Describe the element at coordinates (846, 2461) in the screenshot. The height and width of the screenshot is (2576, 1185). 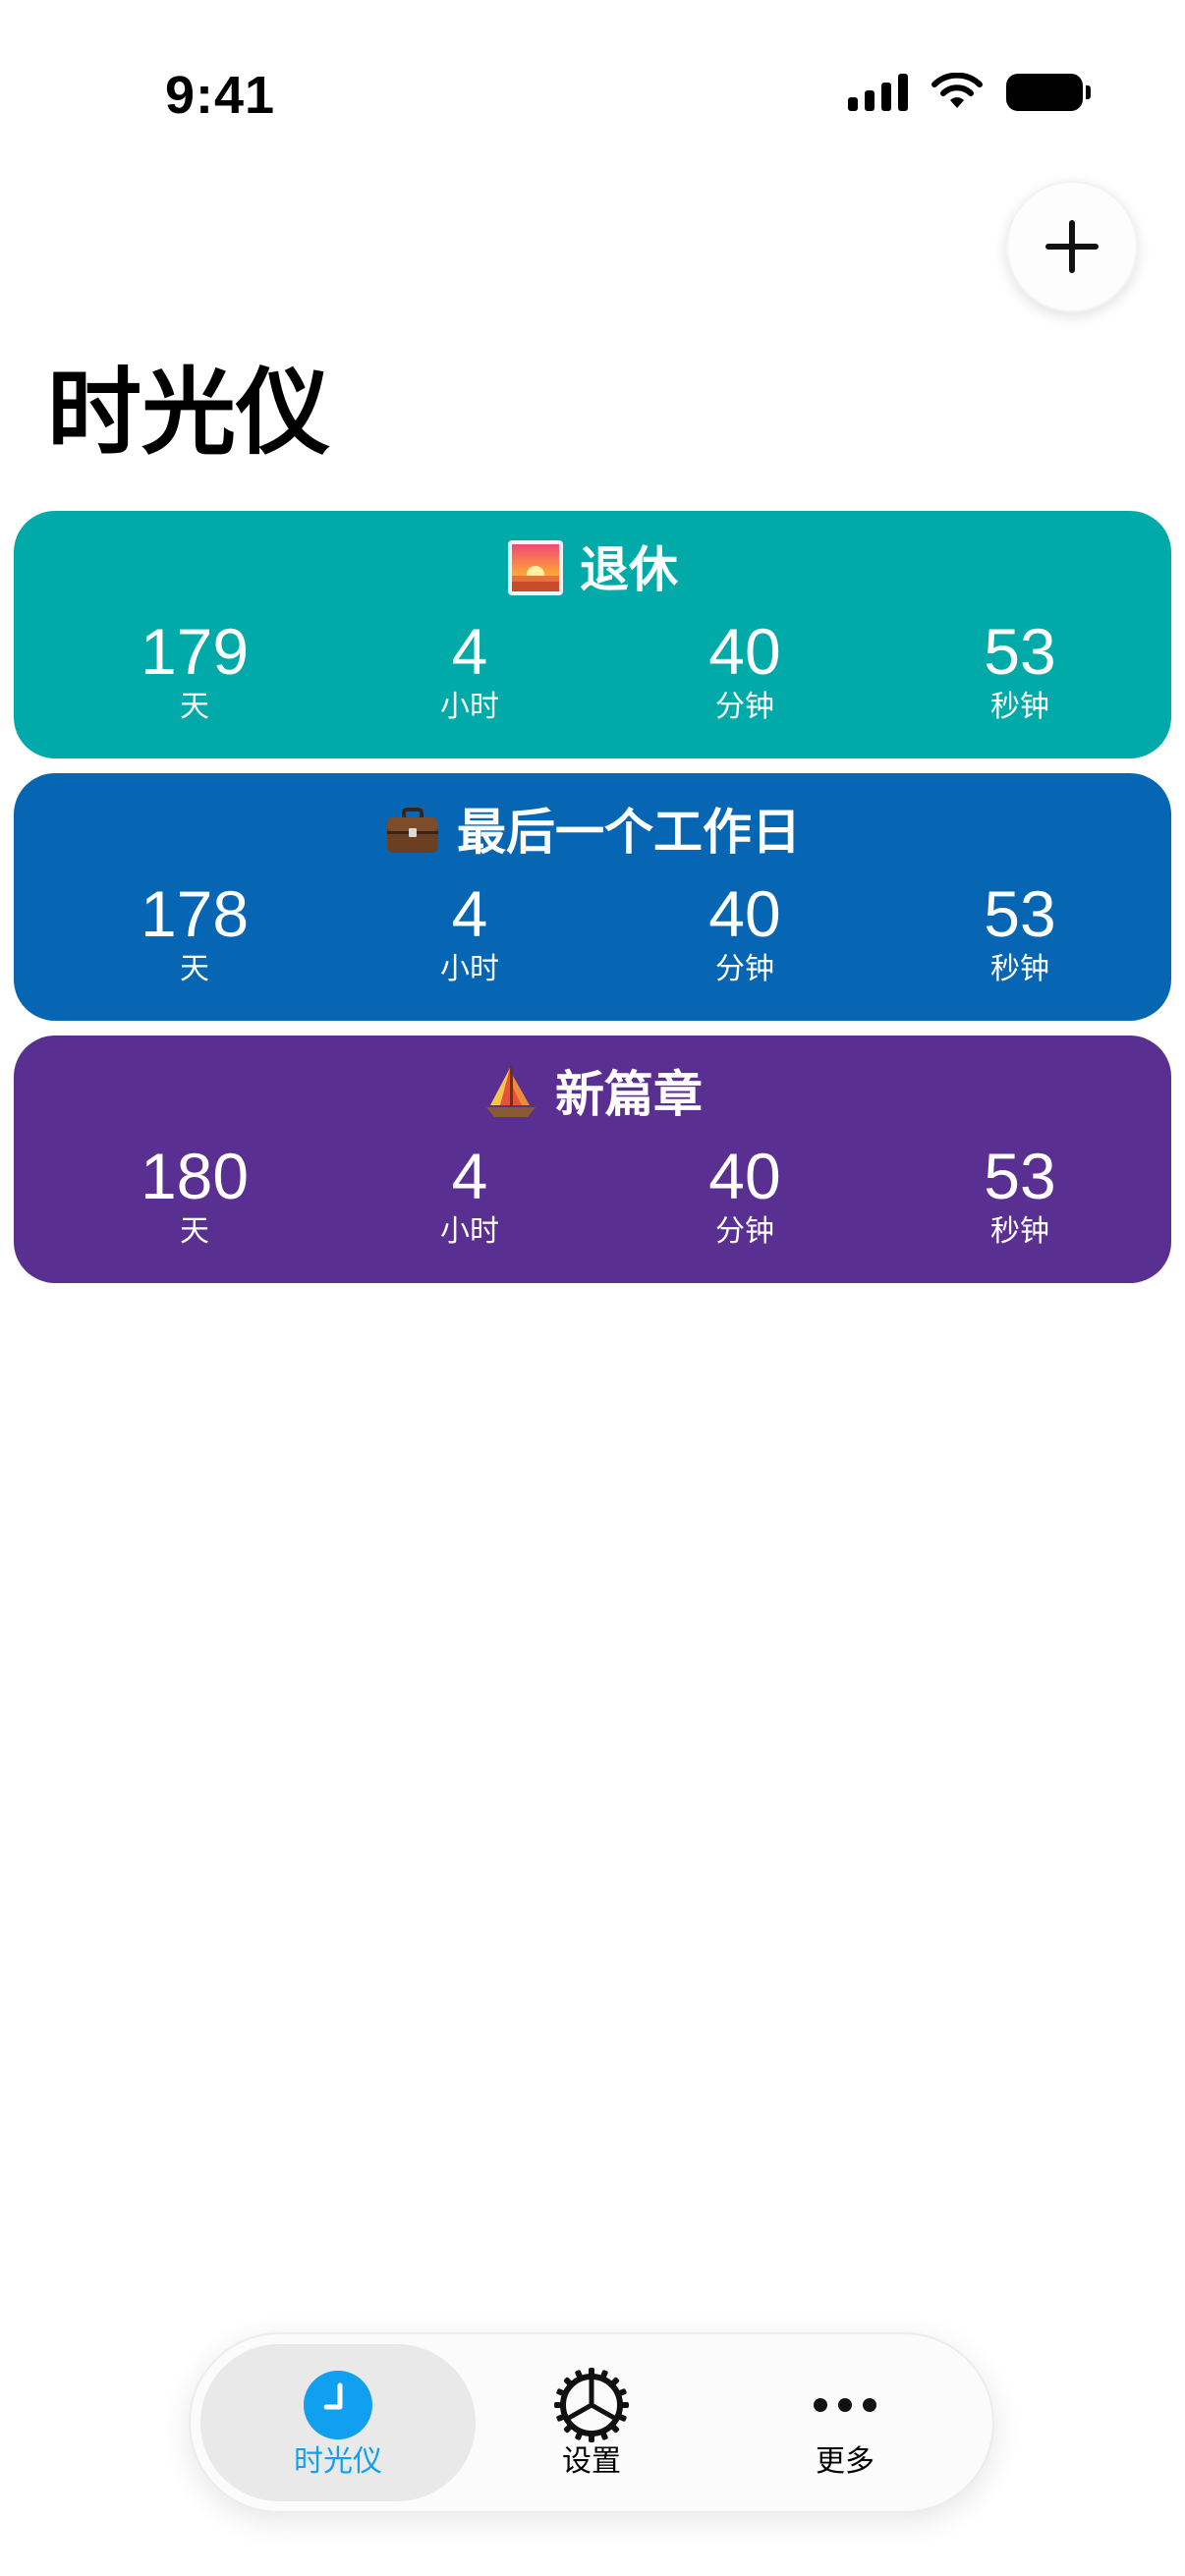
I see `tab-label: 更多` at that location.